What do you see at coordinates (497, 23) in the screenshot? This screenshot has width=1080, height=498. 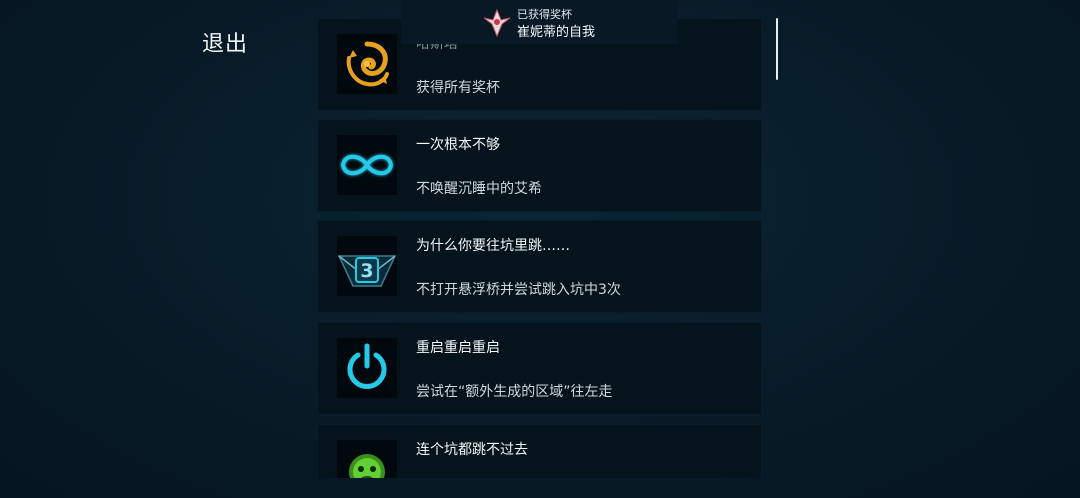 I see `trophy-icon` at bounding box center [497, 23].